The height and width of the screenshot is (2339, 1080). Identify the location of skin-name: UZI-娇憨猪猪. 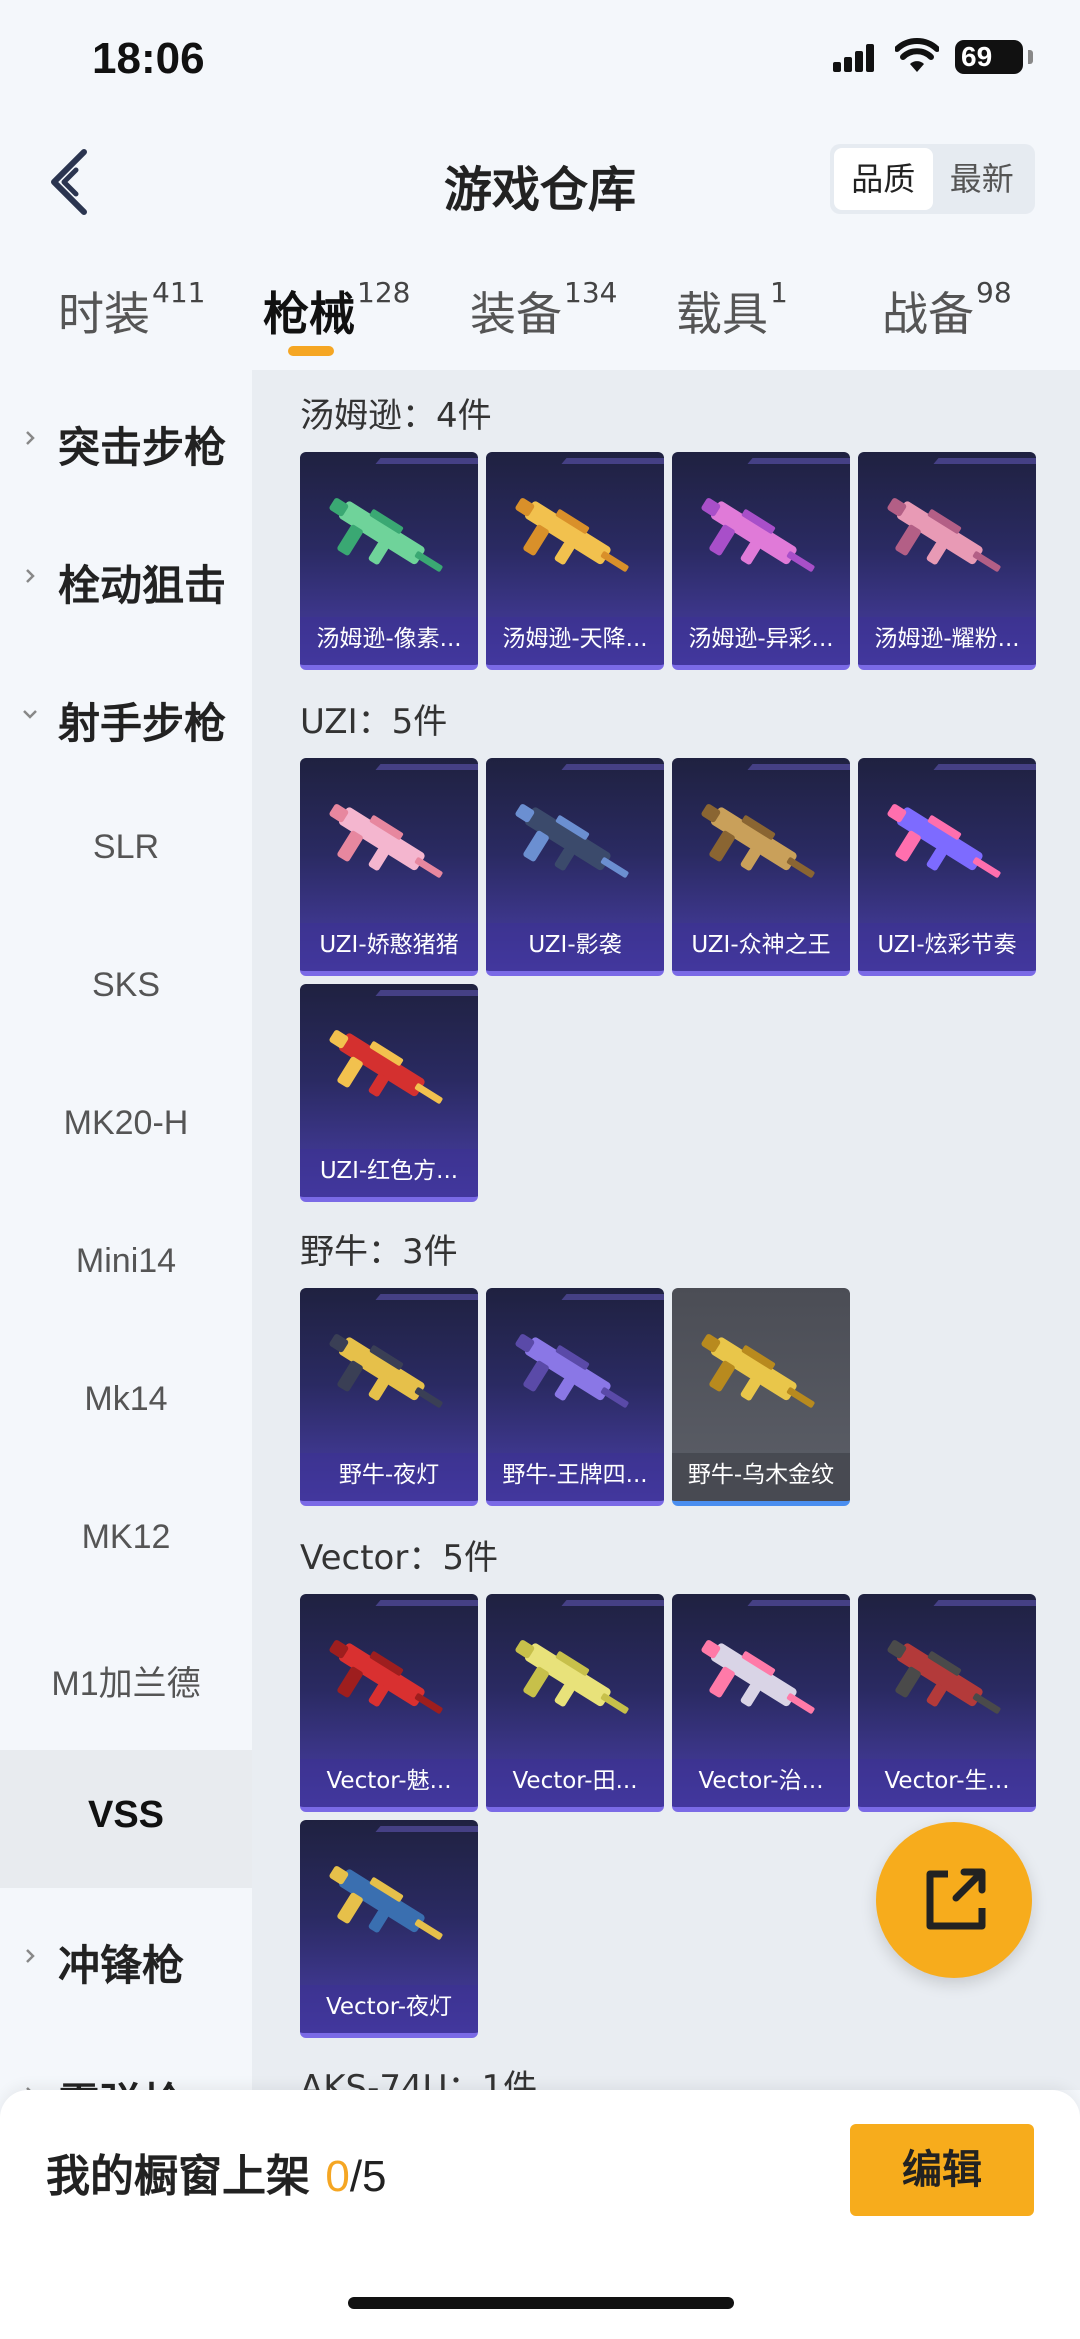
(389, 947).